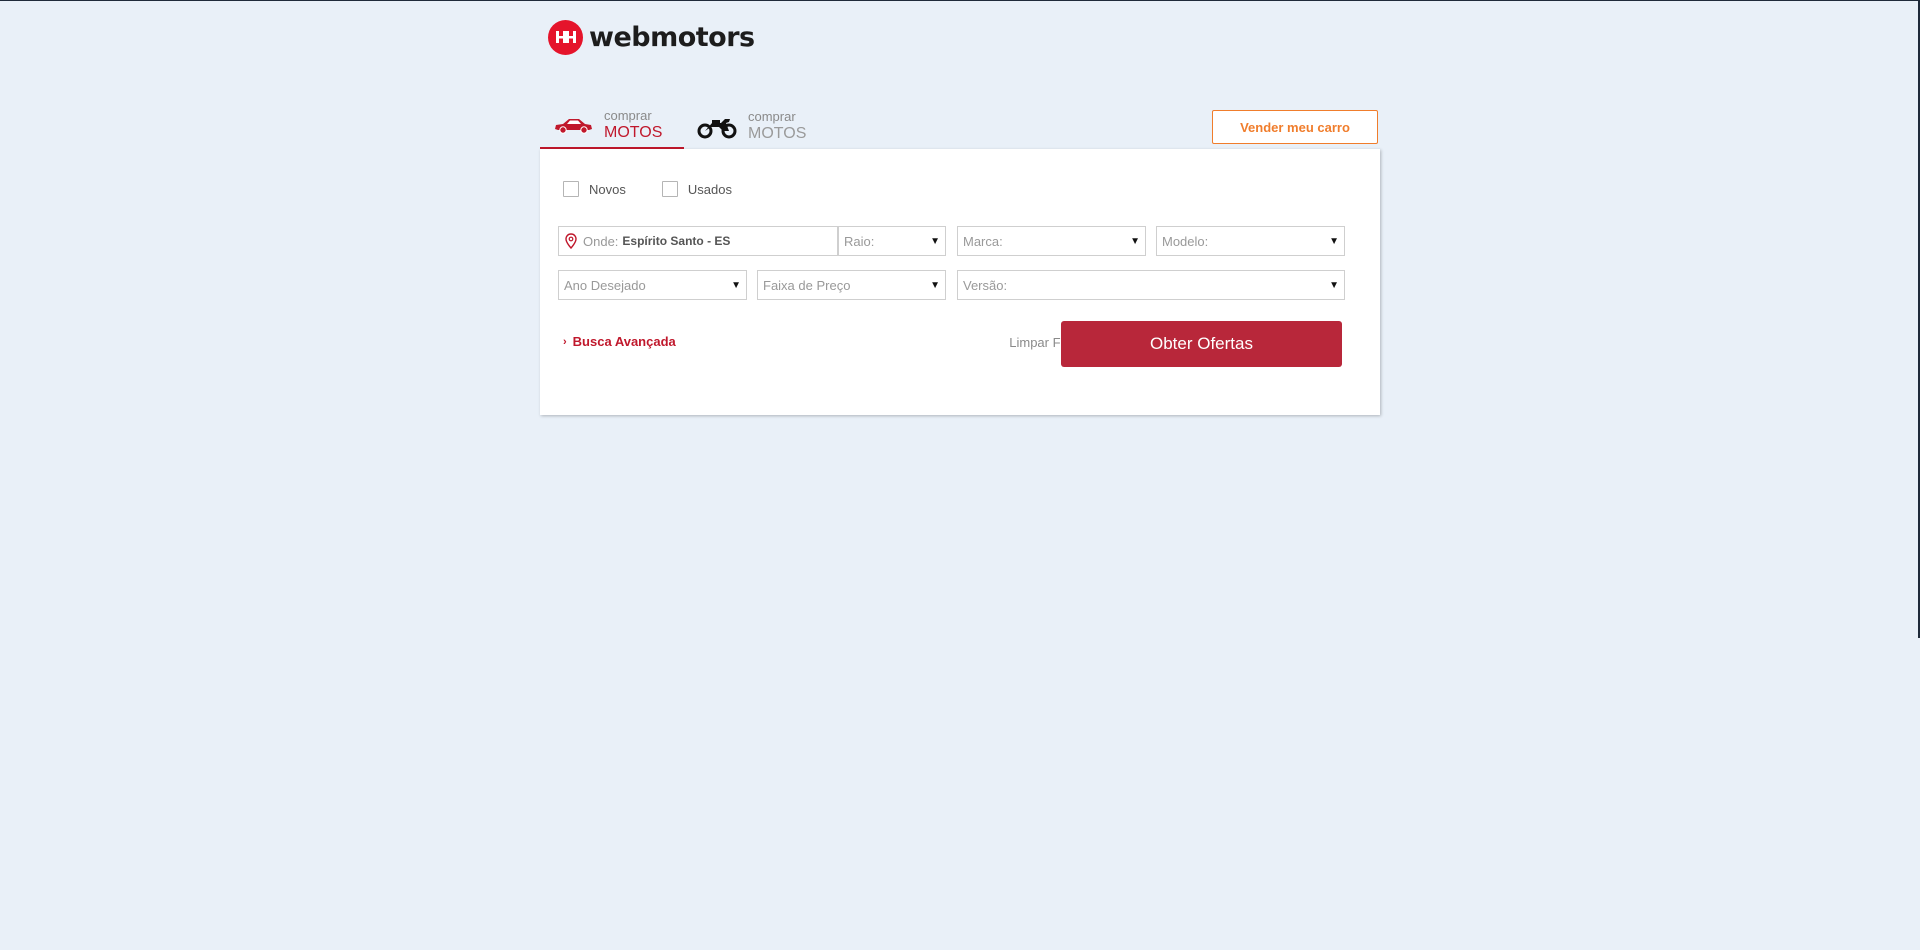  What do you see at coordinates (1051, 241) in the screenshot?
I see `brand-select: Marca: ▼` at bounding box center [1051, 241].